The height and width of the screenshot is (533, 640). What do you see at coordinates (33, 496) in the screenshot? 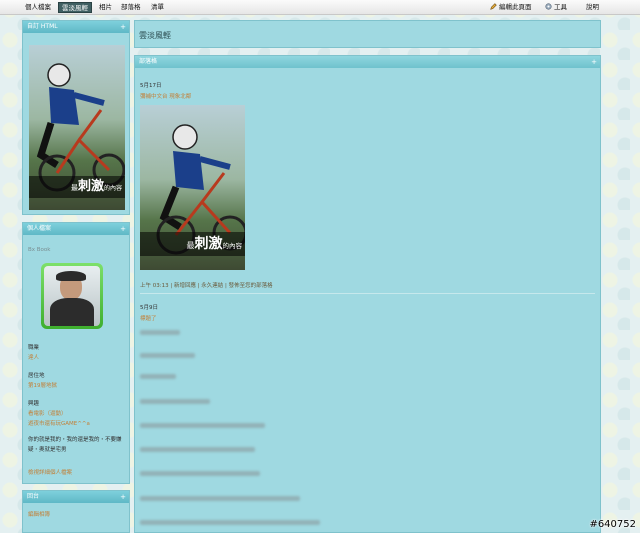
I see `list-panel-title: 回台` at bounding box center [33, 496].